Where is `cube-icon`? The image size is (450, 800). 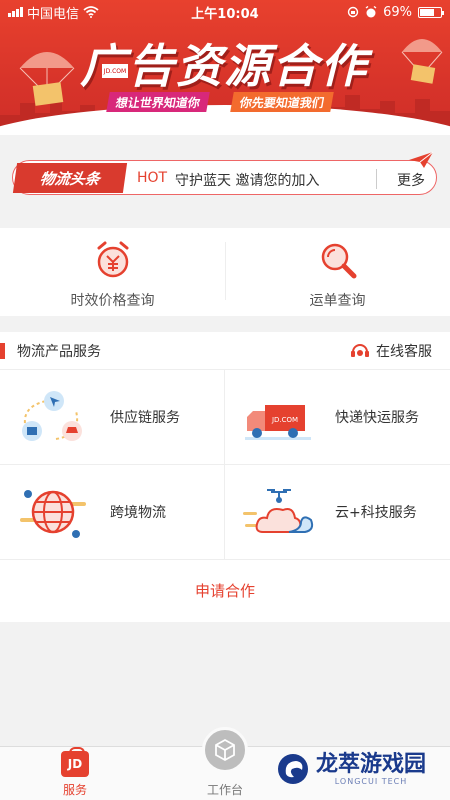
cube-icon is located at coordinates (225, 750).